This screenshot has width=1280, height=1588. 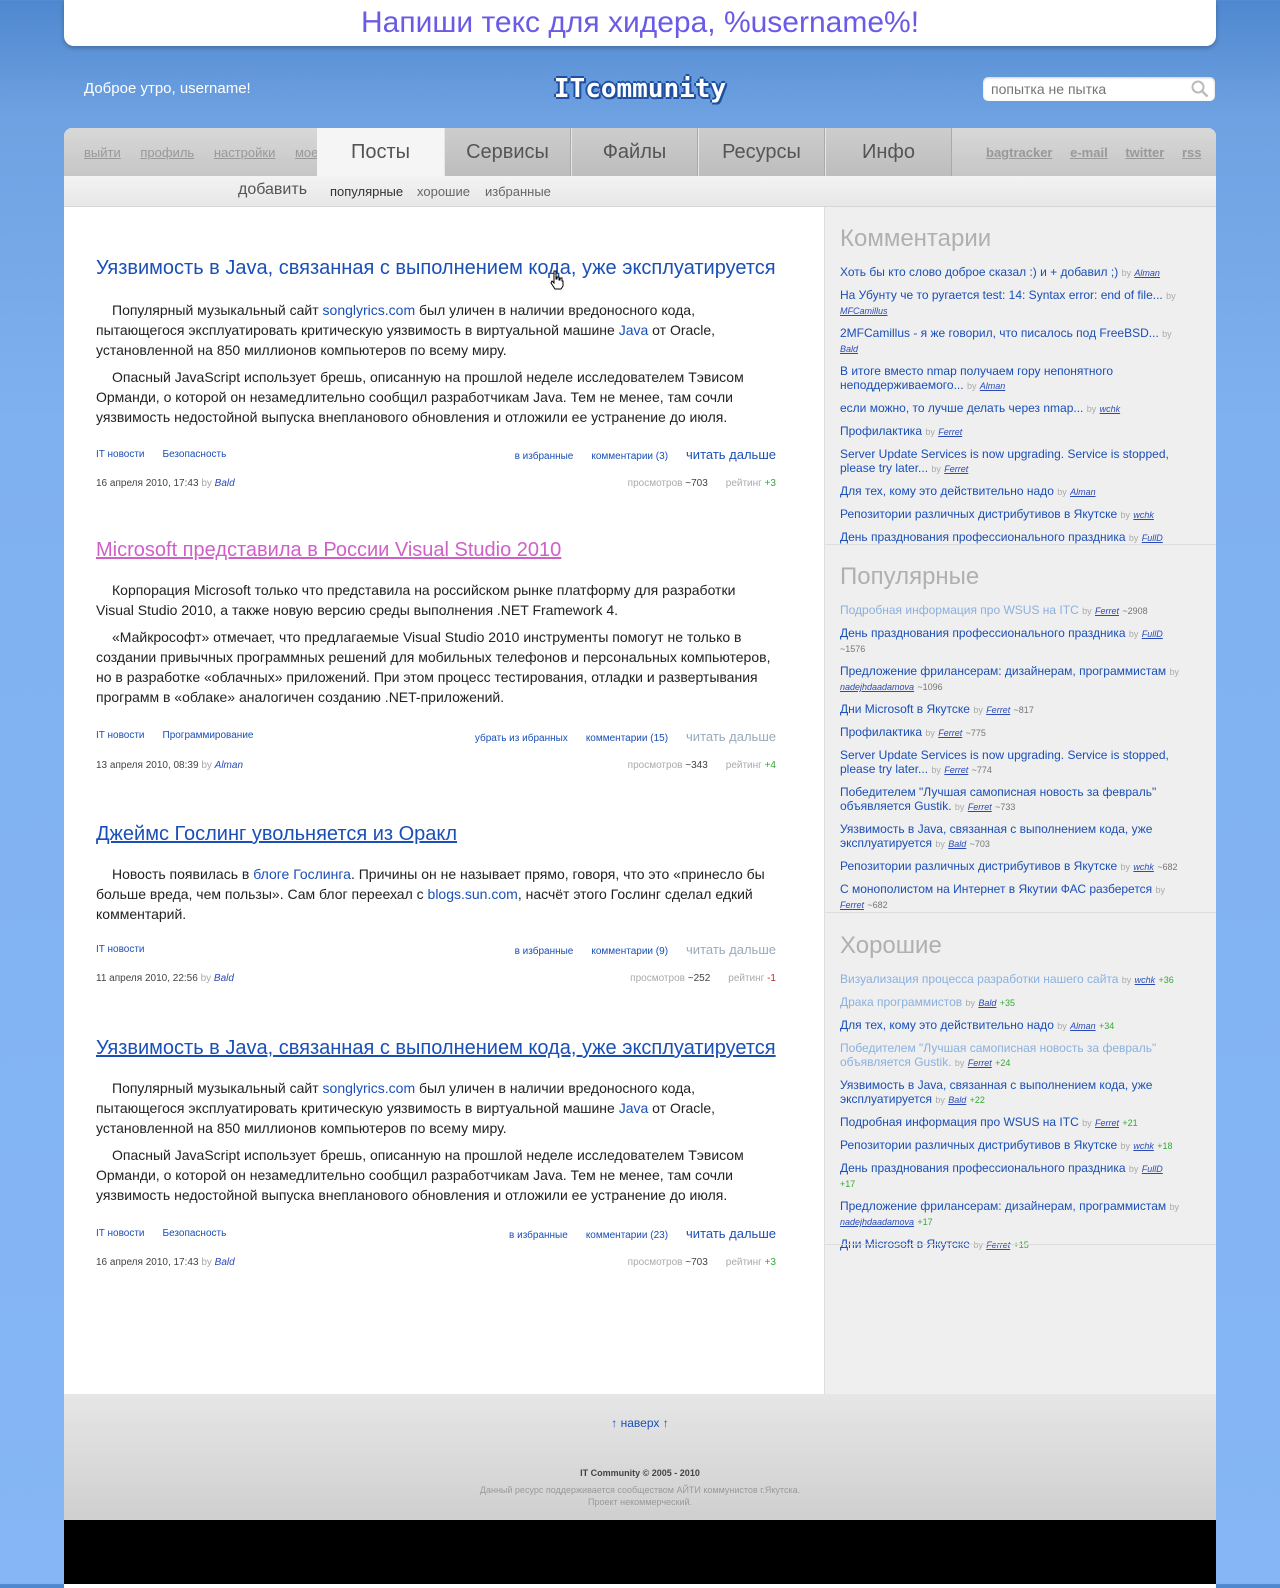 What do you see at coordinates (627, 738) in the screenshot?
I see `comments-link: комментарии (15)` at bounding box center [627, 738].